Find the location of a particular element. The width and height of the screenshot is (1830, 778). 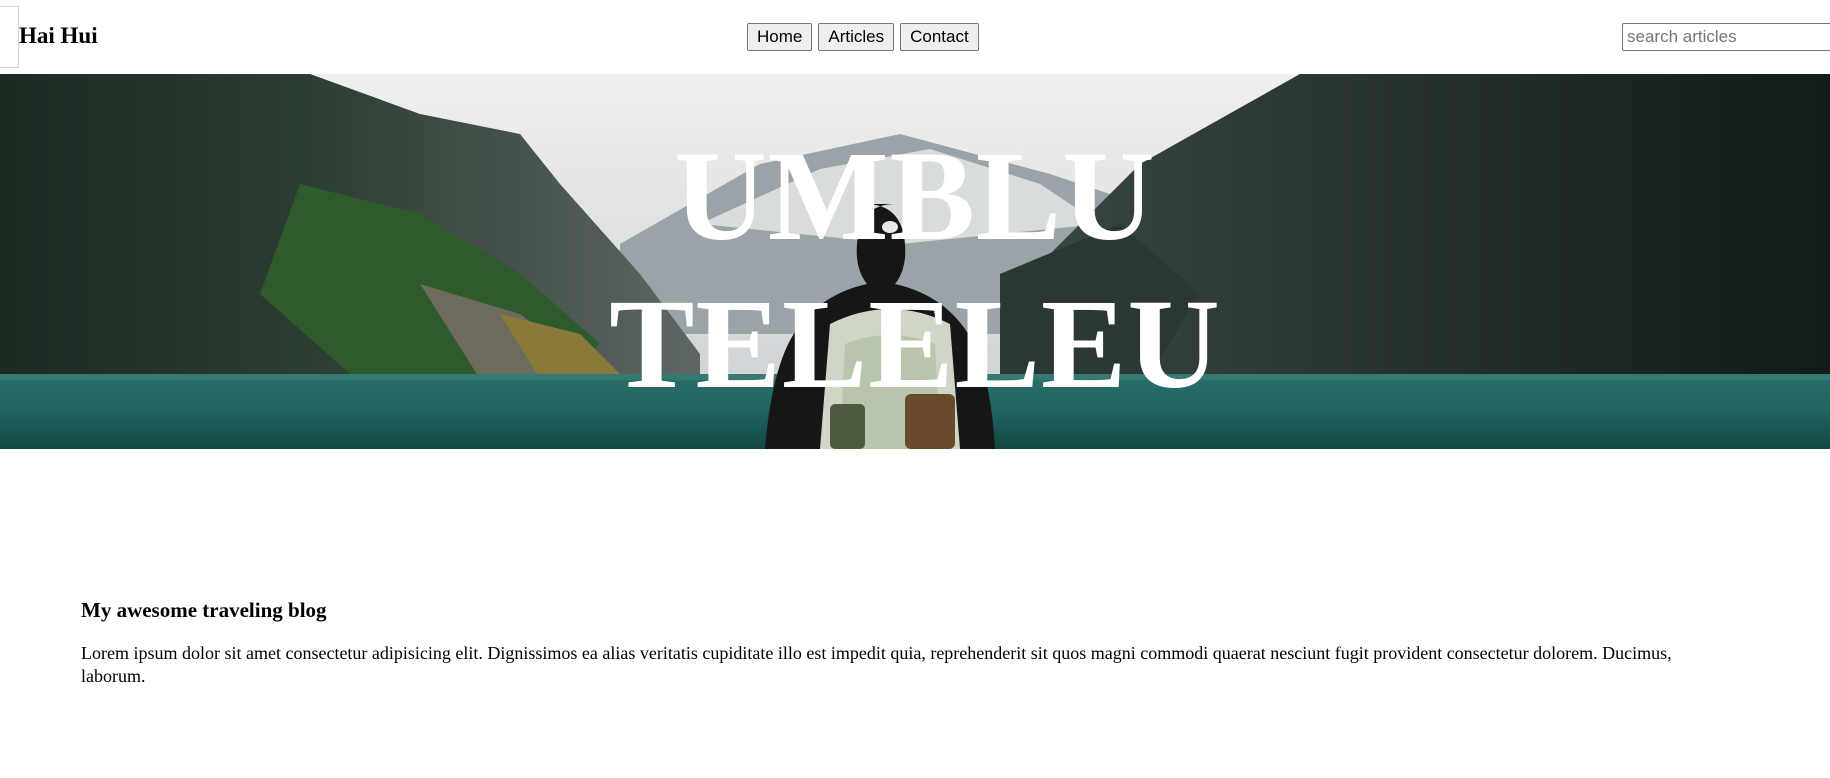

article-title: My awesome traveling blog is located at coordinates (204, 610).